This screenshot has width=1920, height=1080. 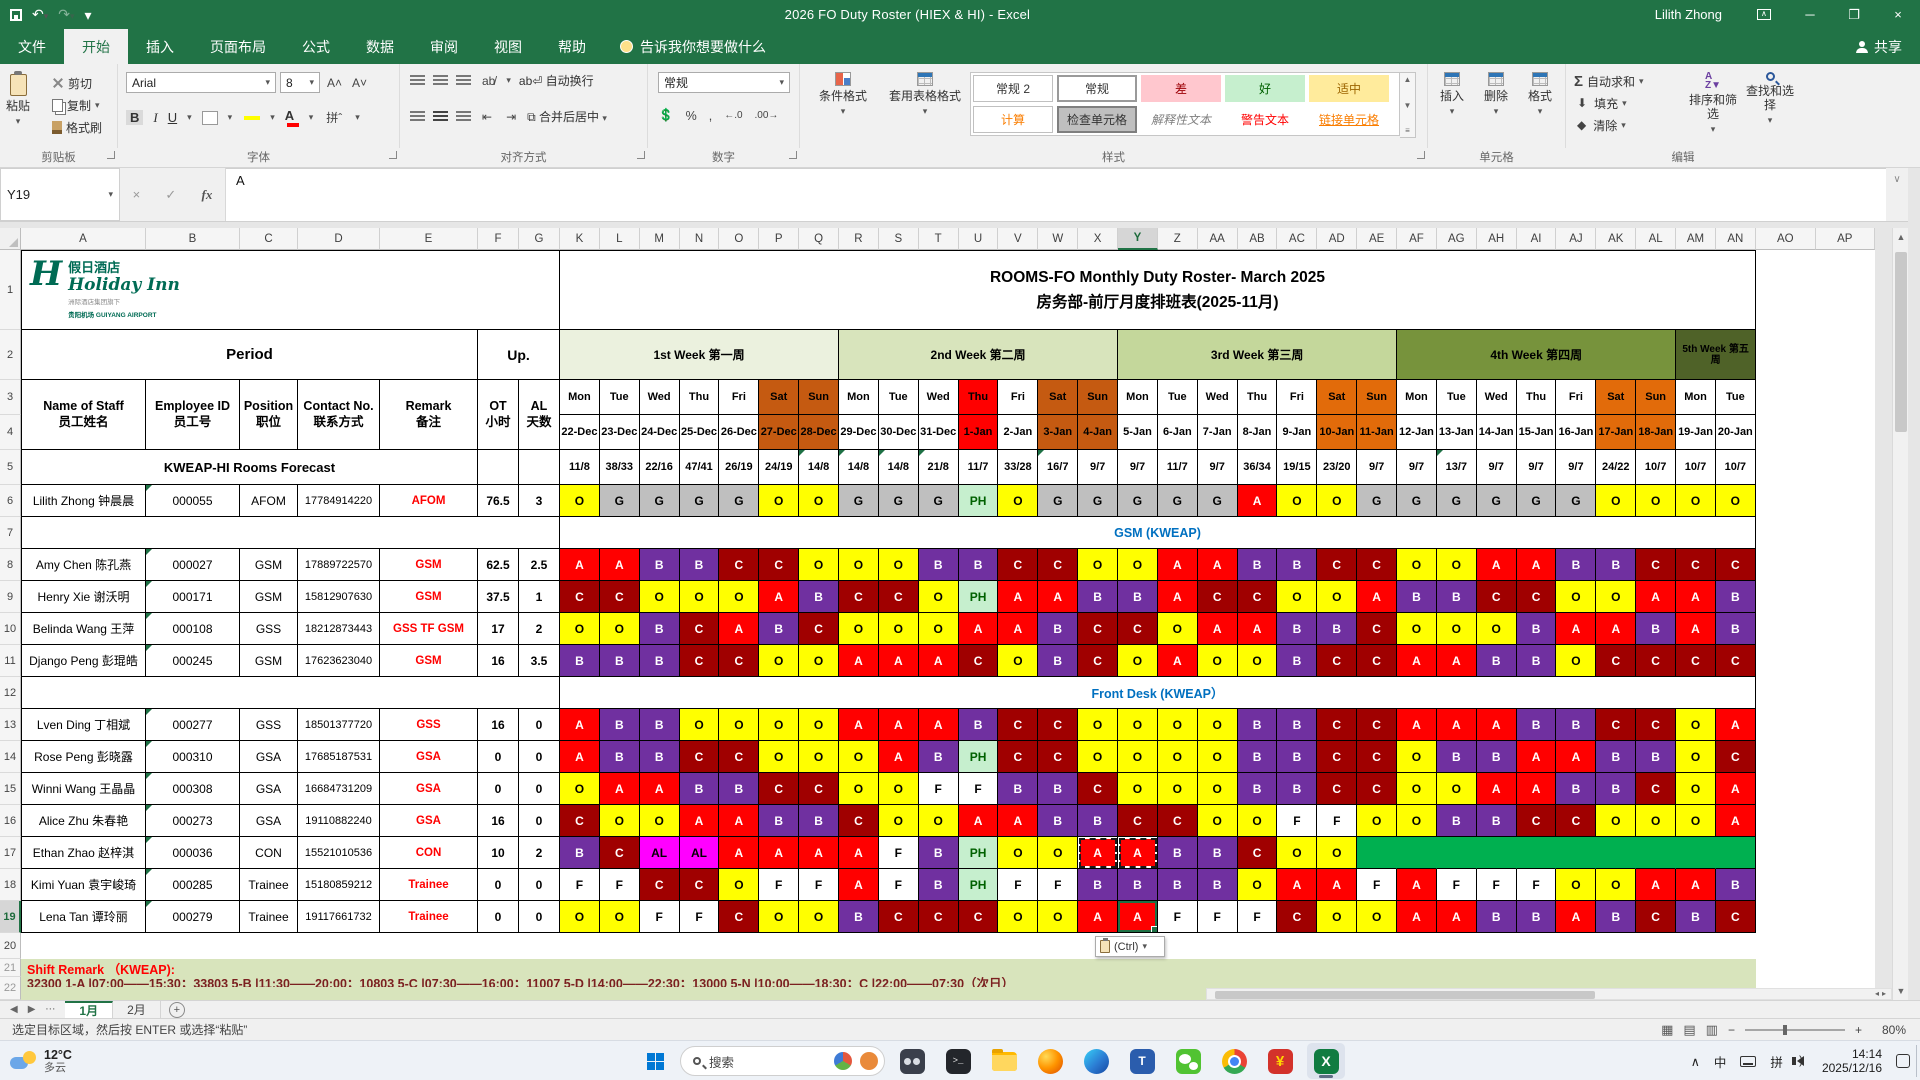 What do you see at coordinates (193, 885) in the screenshot?
I see `staff-id: 000285` at bounding box center [193, 885].